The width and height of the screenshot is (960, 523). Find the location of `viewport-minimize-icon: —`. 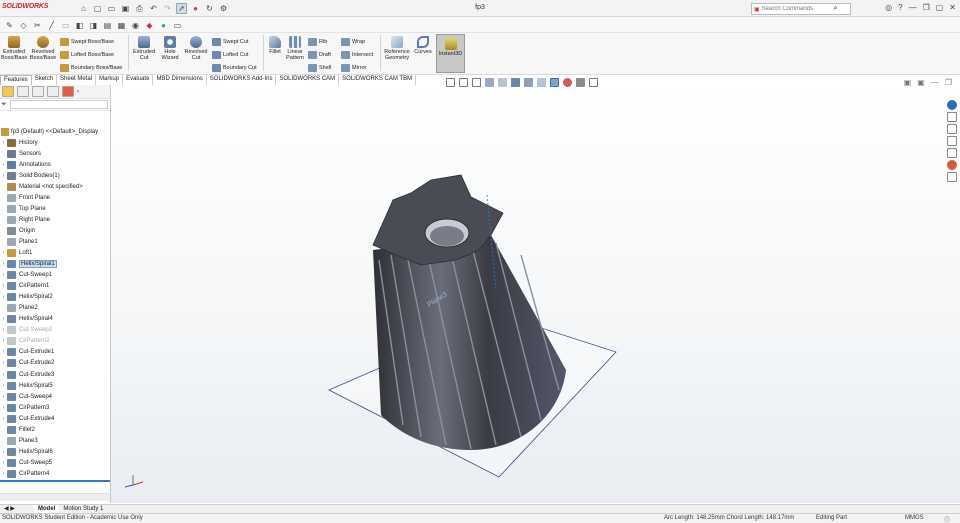

viewport-minimize-icon: — is located at coordinates (935, 82).